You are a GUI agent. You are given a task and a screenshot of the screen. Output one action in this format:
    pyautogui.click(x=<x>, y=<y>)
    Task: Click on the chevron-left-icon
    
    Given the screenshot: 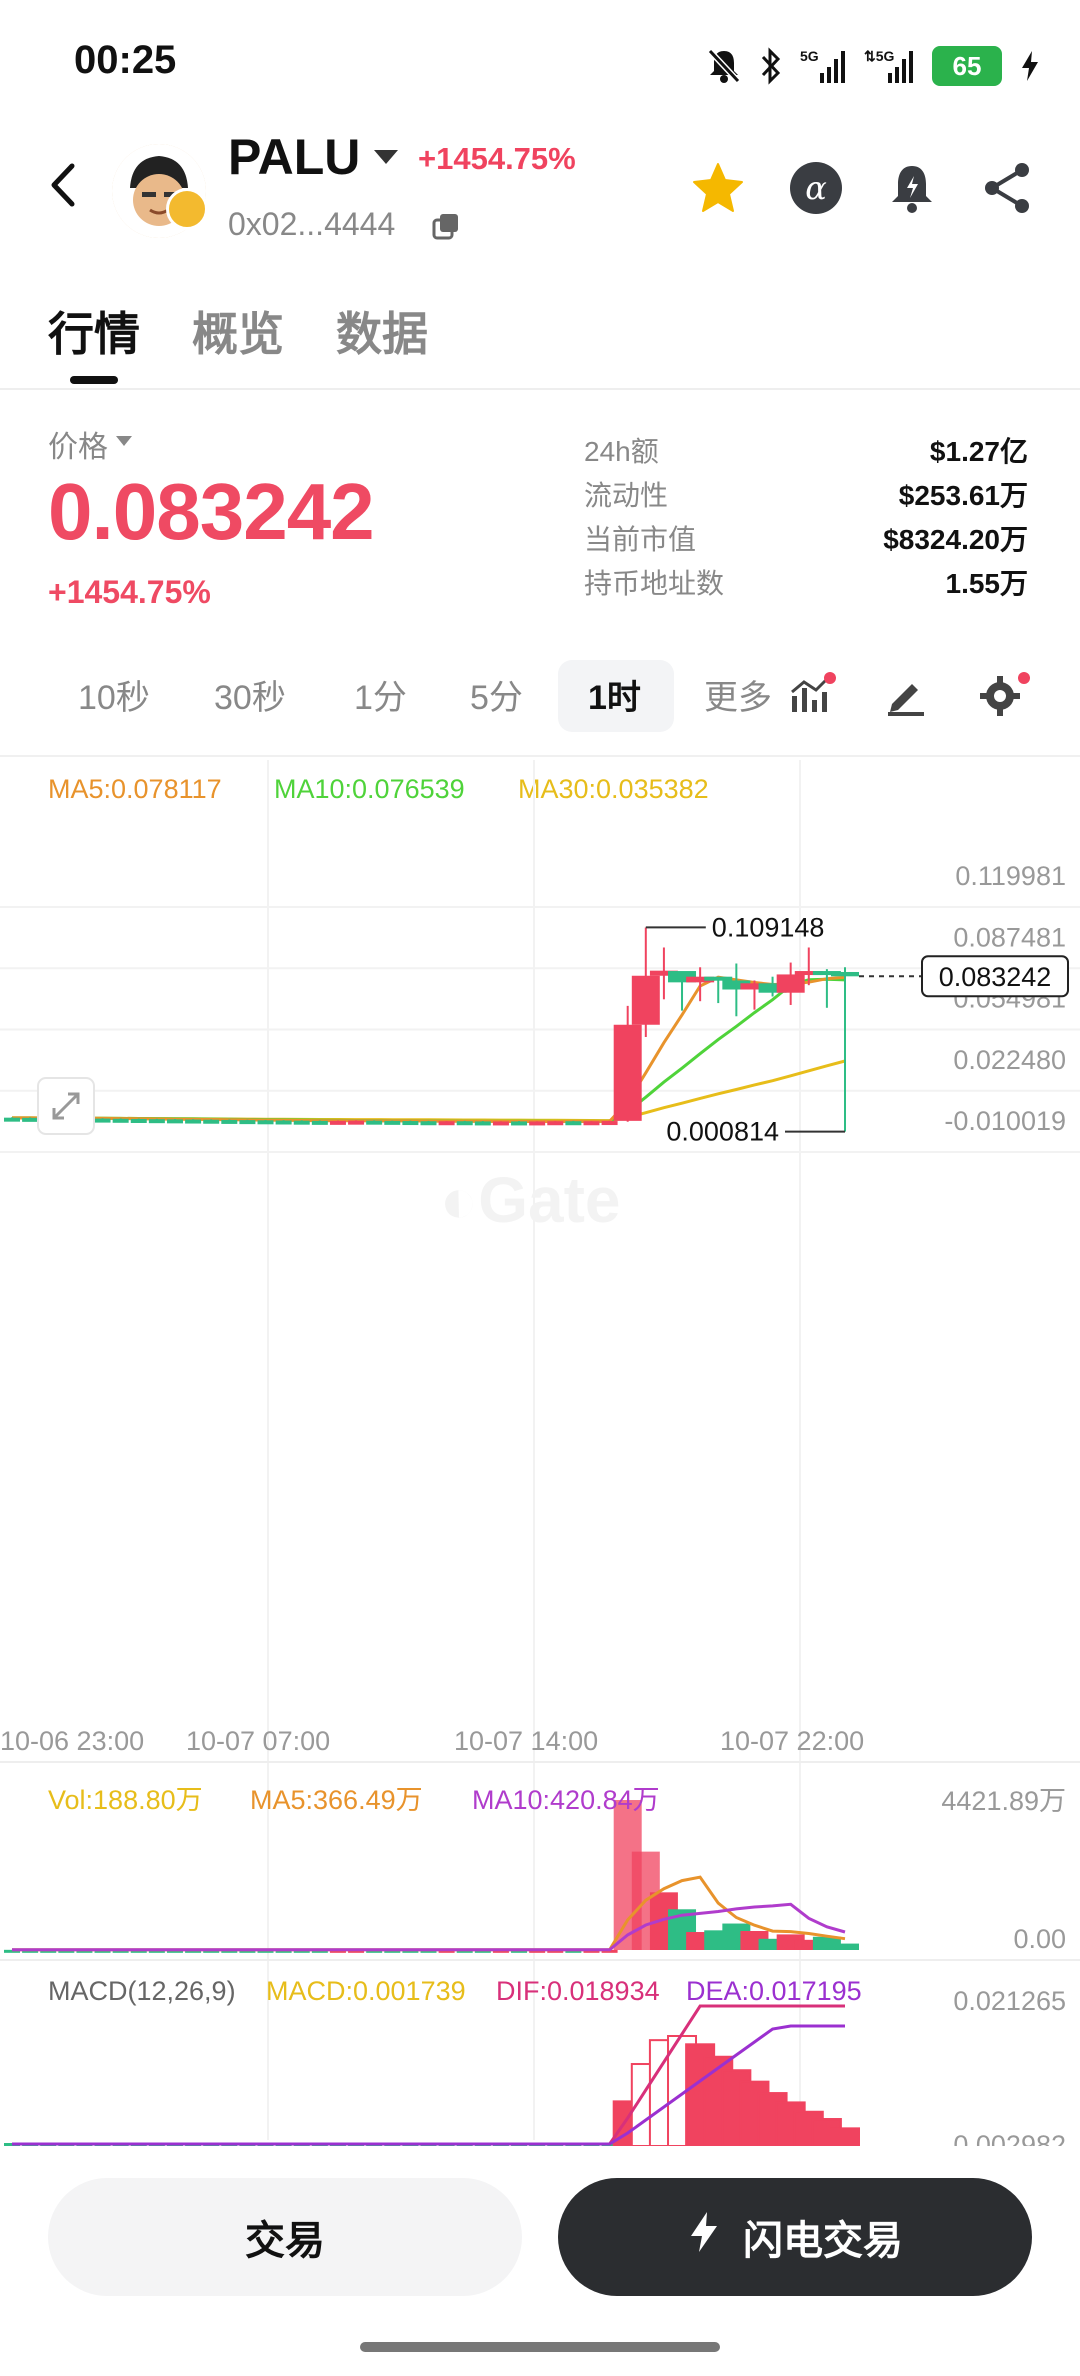 What is the action you would take?
    pyautogui.click(x=63, y=185)
    